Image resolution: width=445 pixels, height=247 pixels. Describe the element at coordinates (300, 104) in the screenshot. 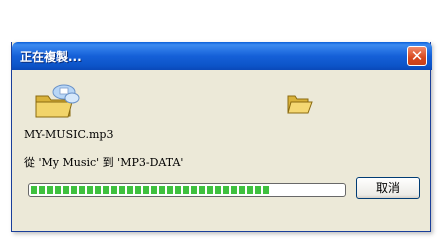

I see `open-folder-icon` at that location.